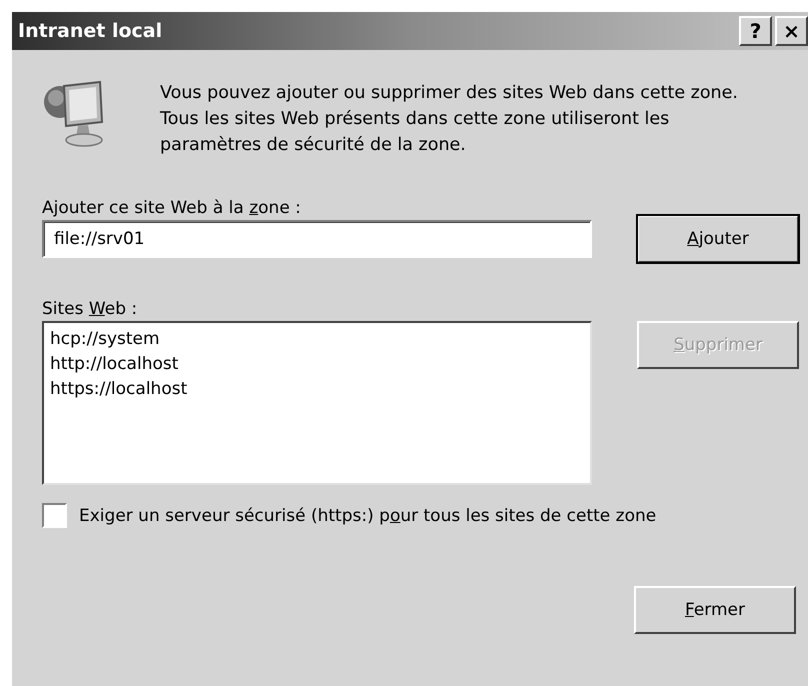  Describe the element at coordinates (791, 31) in the screenshot. I see `close-button: ×` at that location.